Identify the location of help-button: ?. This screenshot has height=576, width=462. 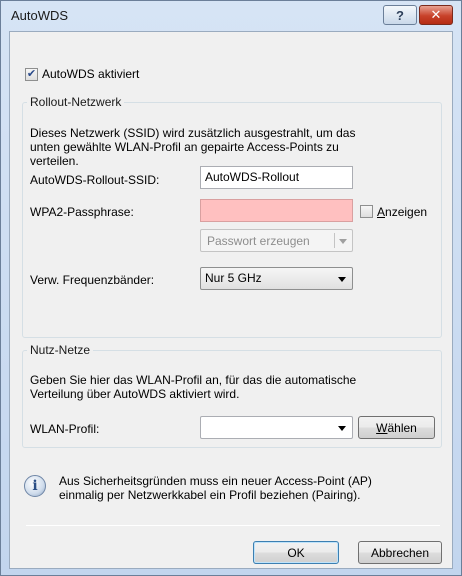
(400, 15).